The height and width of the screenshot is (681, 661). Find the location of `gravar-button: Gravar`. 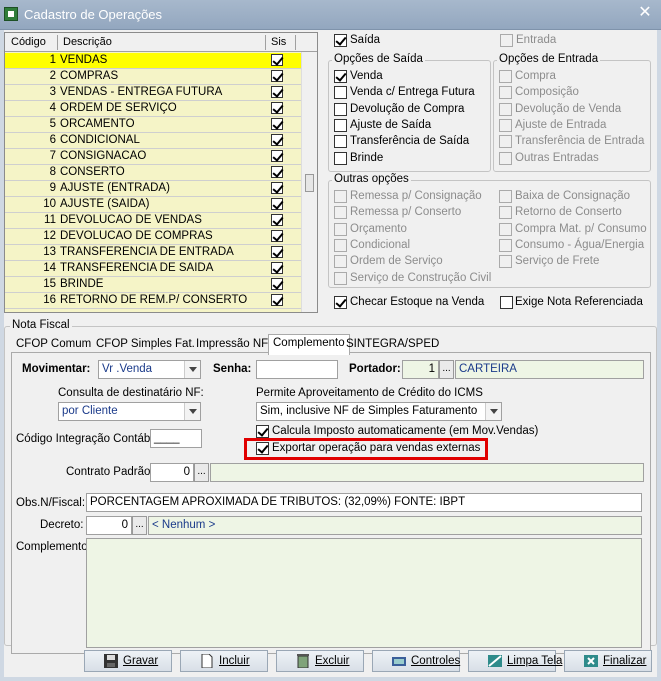

gravar-button: Gravar is located at coordinates (128, 661).